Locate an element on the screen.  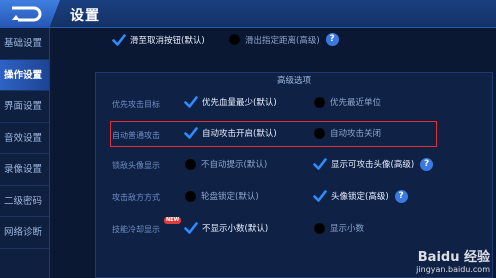
option-slide-cancel: 滑至取消按钮(默认) is located at coordinates (158, 40).